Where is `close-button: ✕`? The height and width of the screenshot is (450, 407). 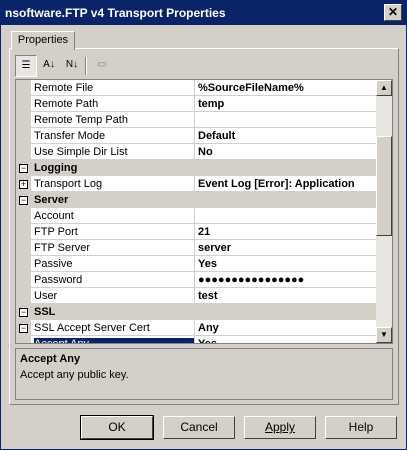 close-button: ✕ is located at coordinates (393, 12).